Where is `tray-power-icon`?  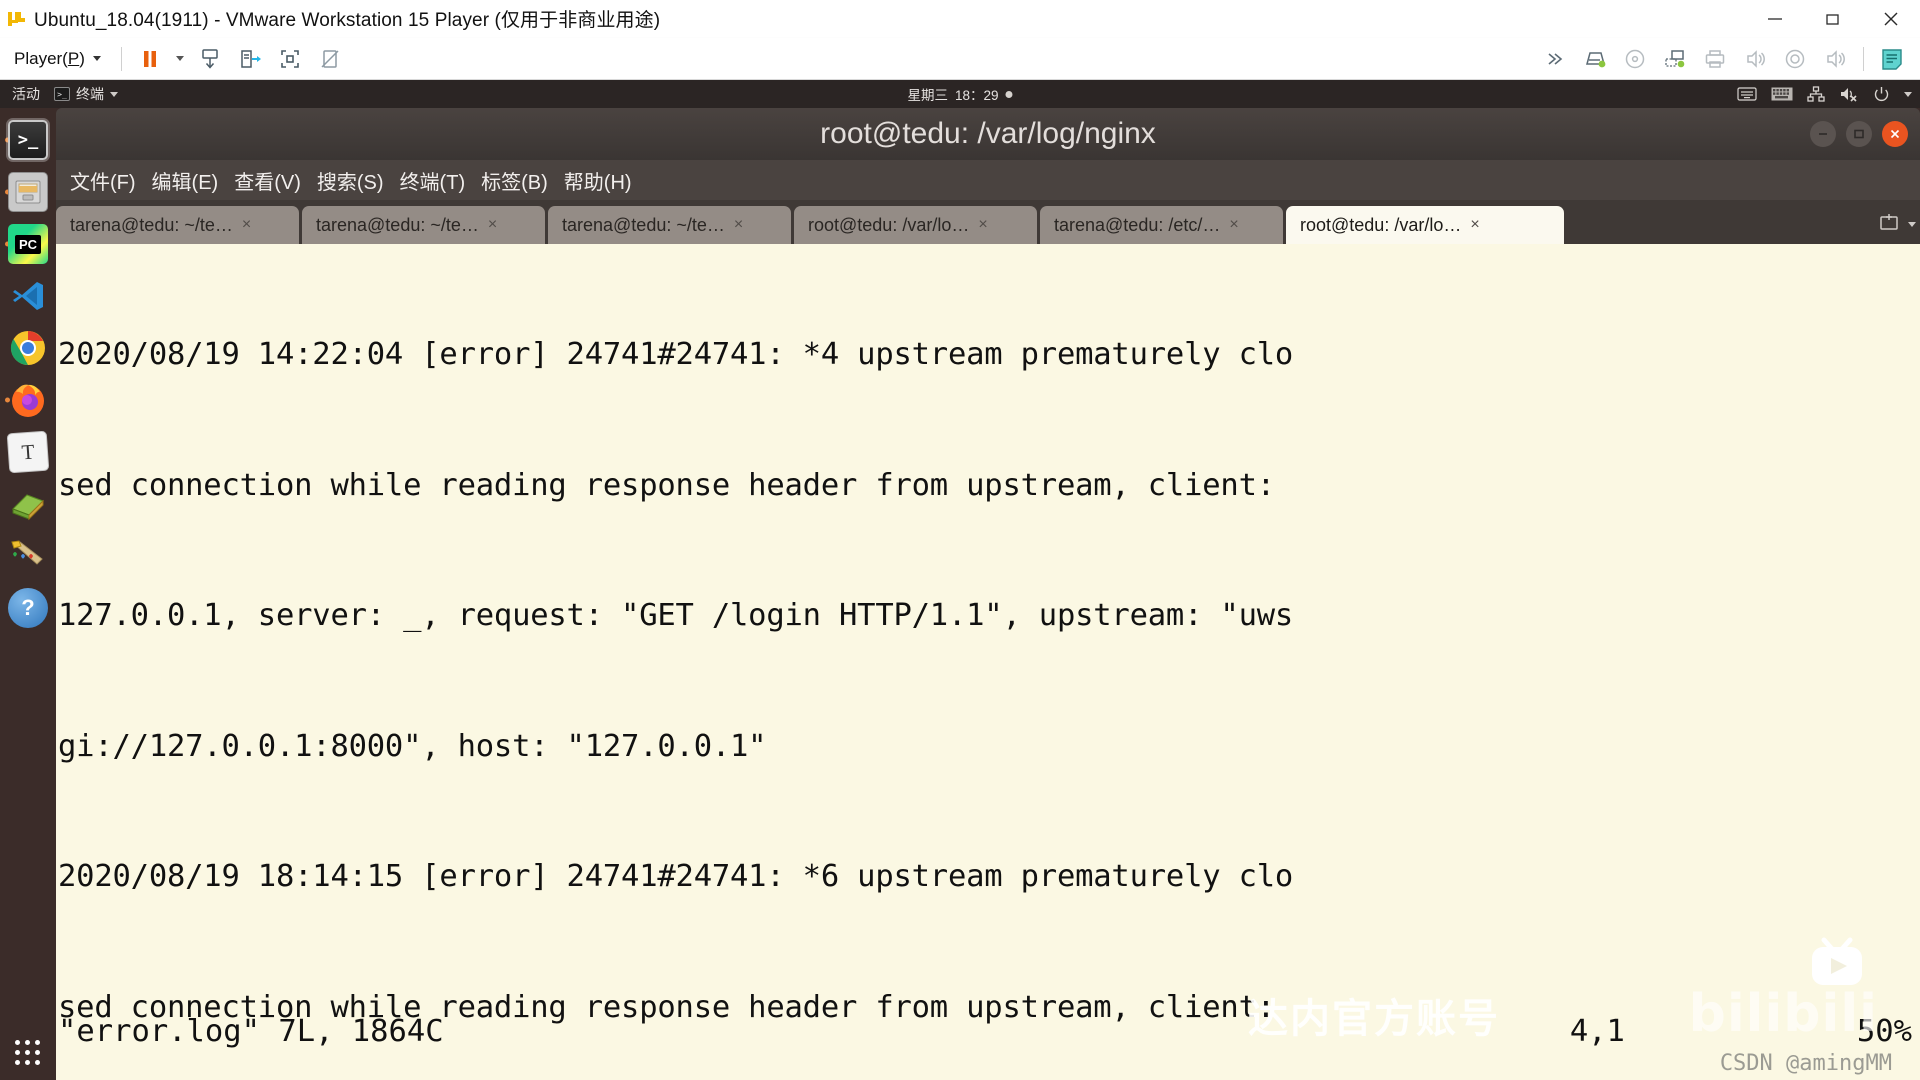
tray-power-icon is located at coordinates (1881, 94).